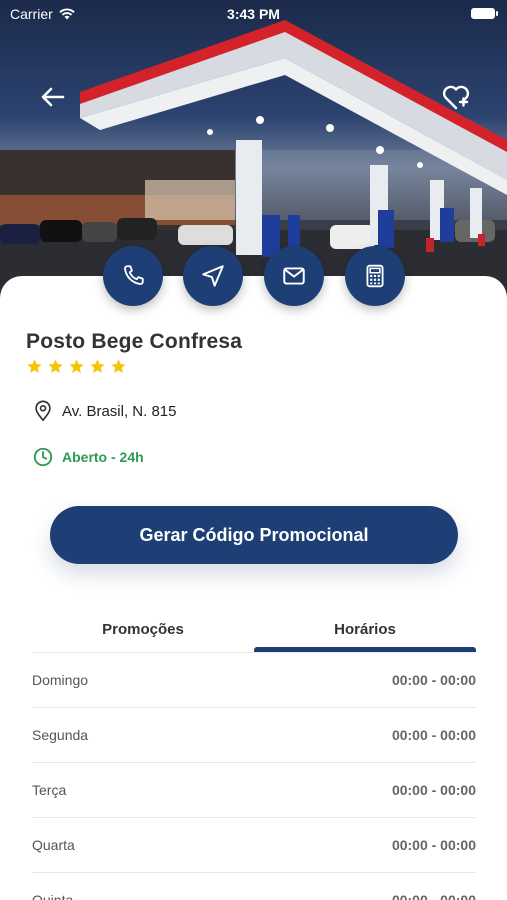 This screenshot has width=507, height=900. I want to click on status-bar: Carrier 3:43 PM, so click(253, 14).